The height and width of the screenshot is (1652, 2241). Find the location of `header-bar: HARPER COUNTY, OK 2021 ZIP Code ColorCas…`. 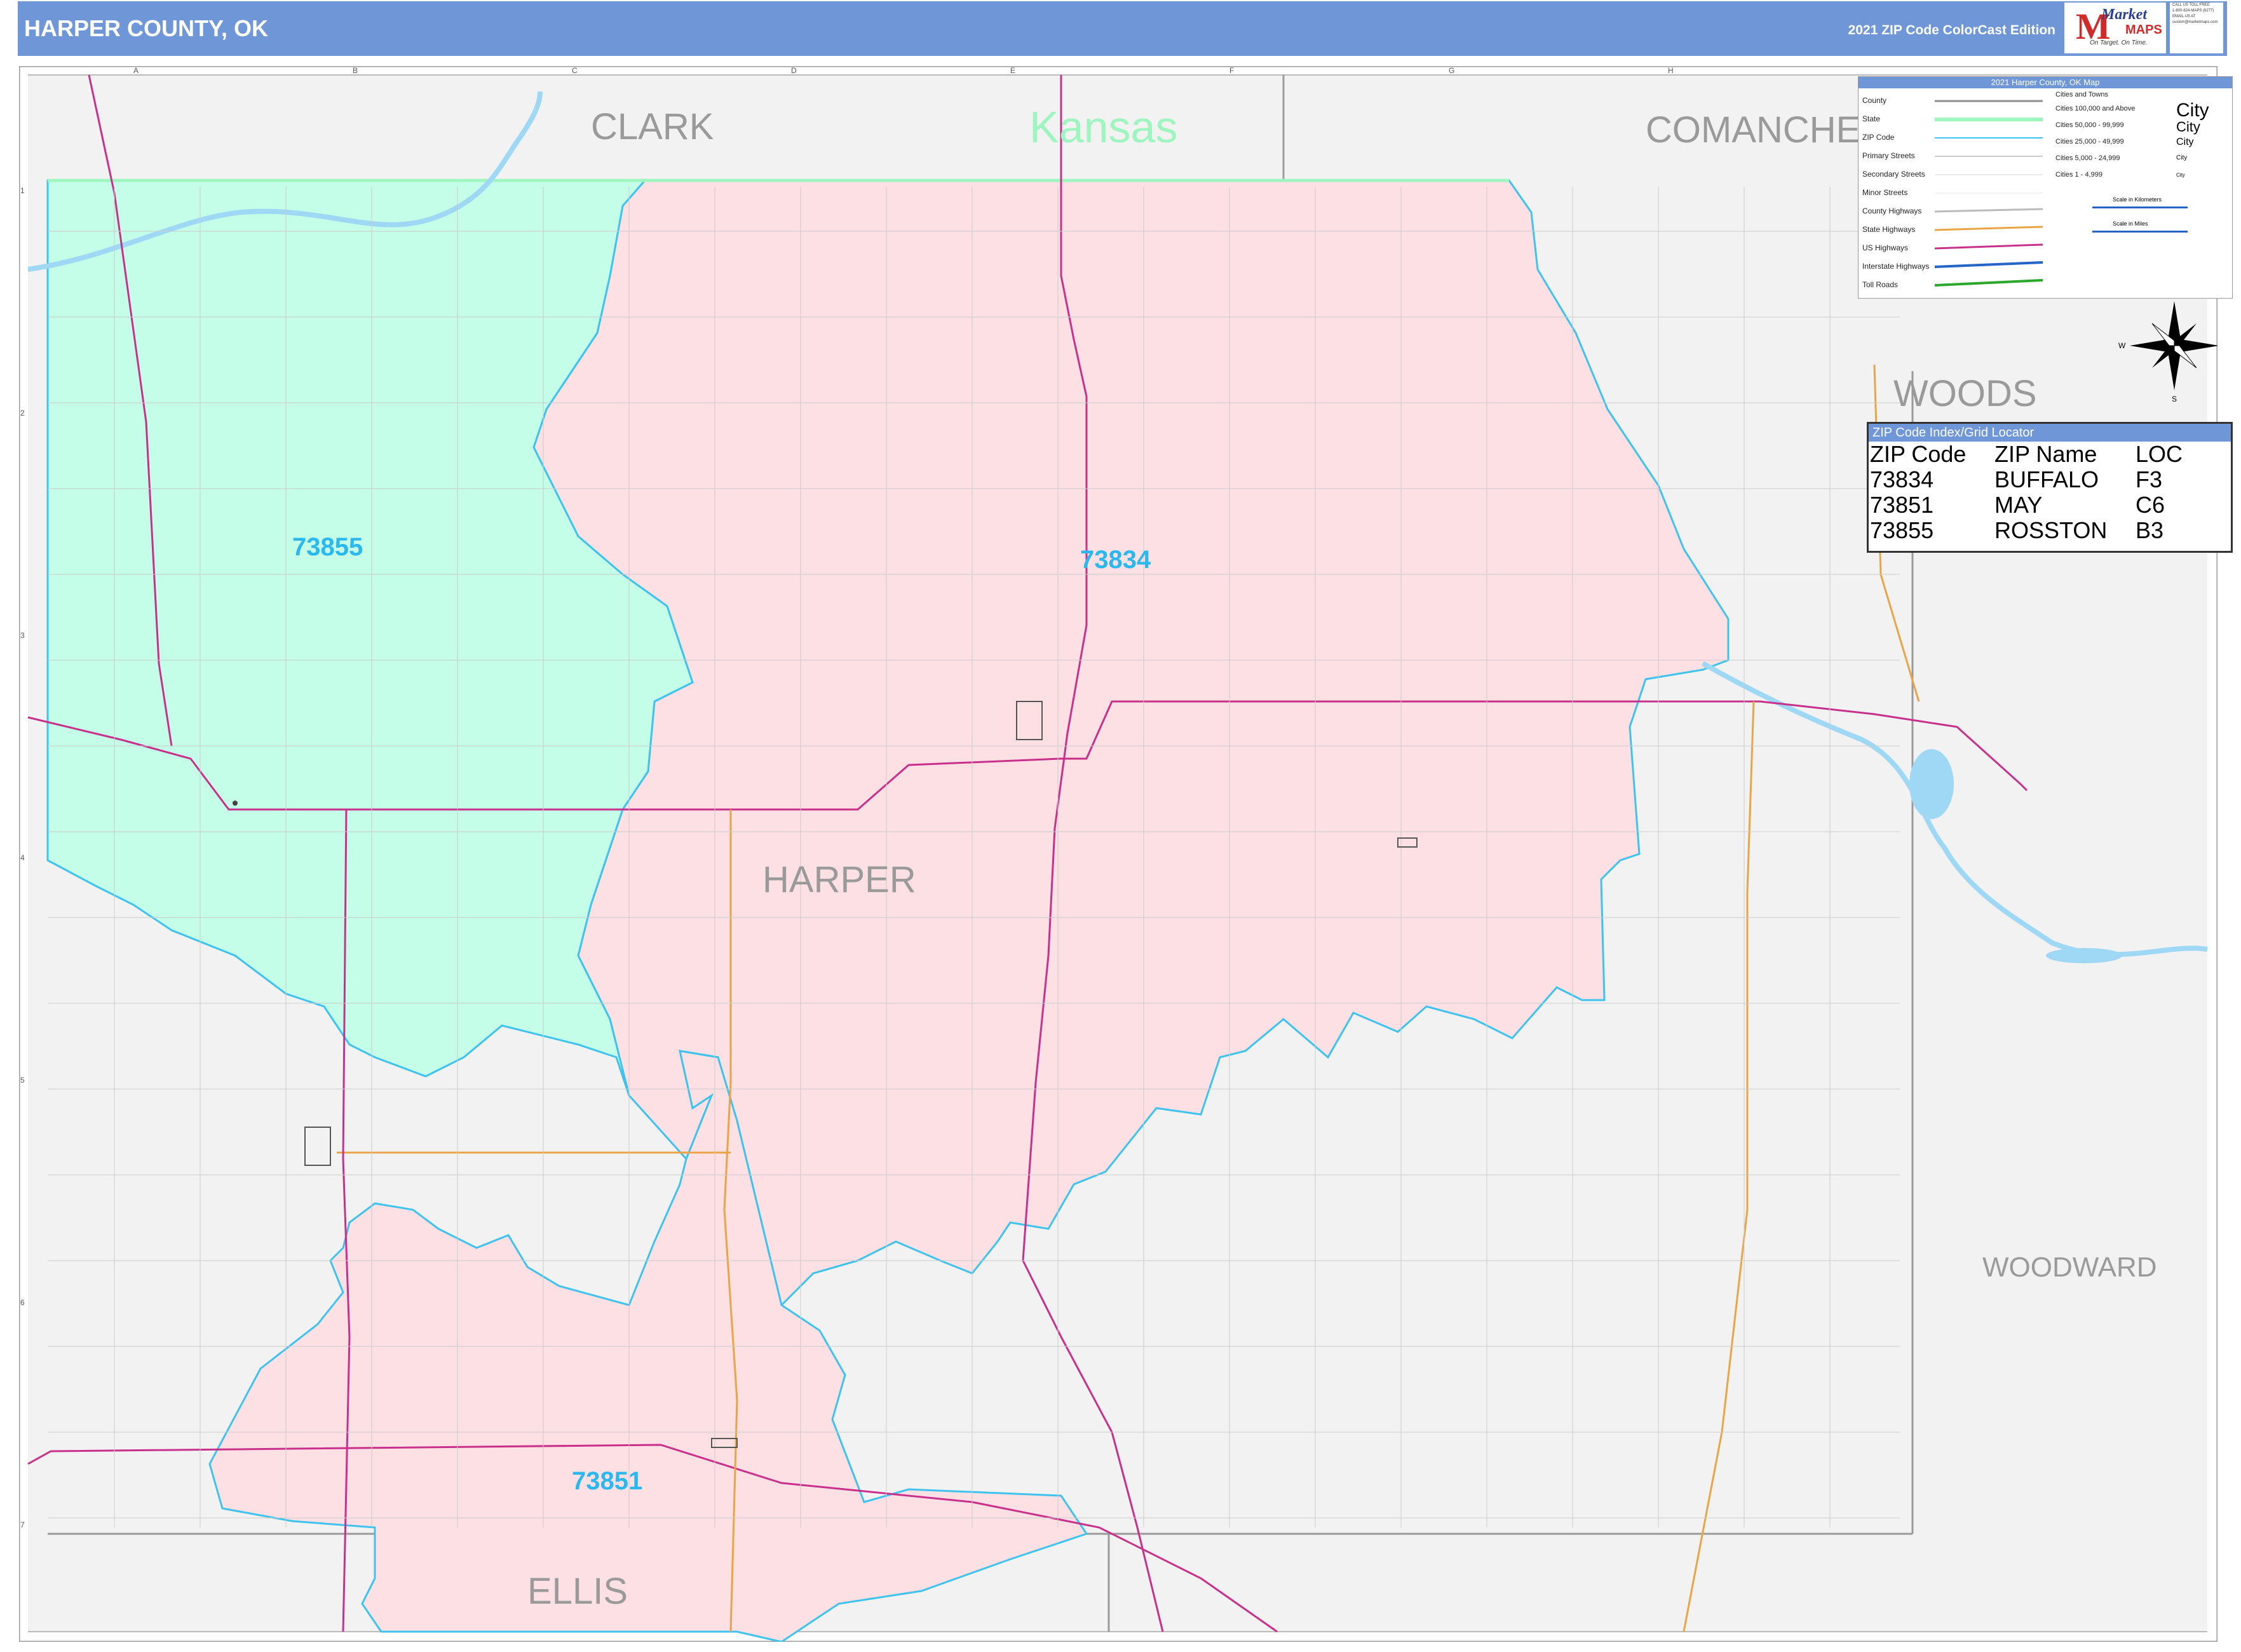

header-bar: HARPER COUNTY, OK 2021 ZIP Code ColorCas… is located at coordinates (1122, 29).